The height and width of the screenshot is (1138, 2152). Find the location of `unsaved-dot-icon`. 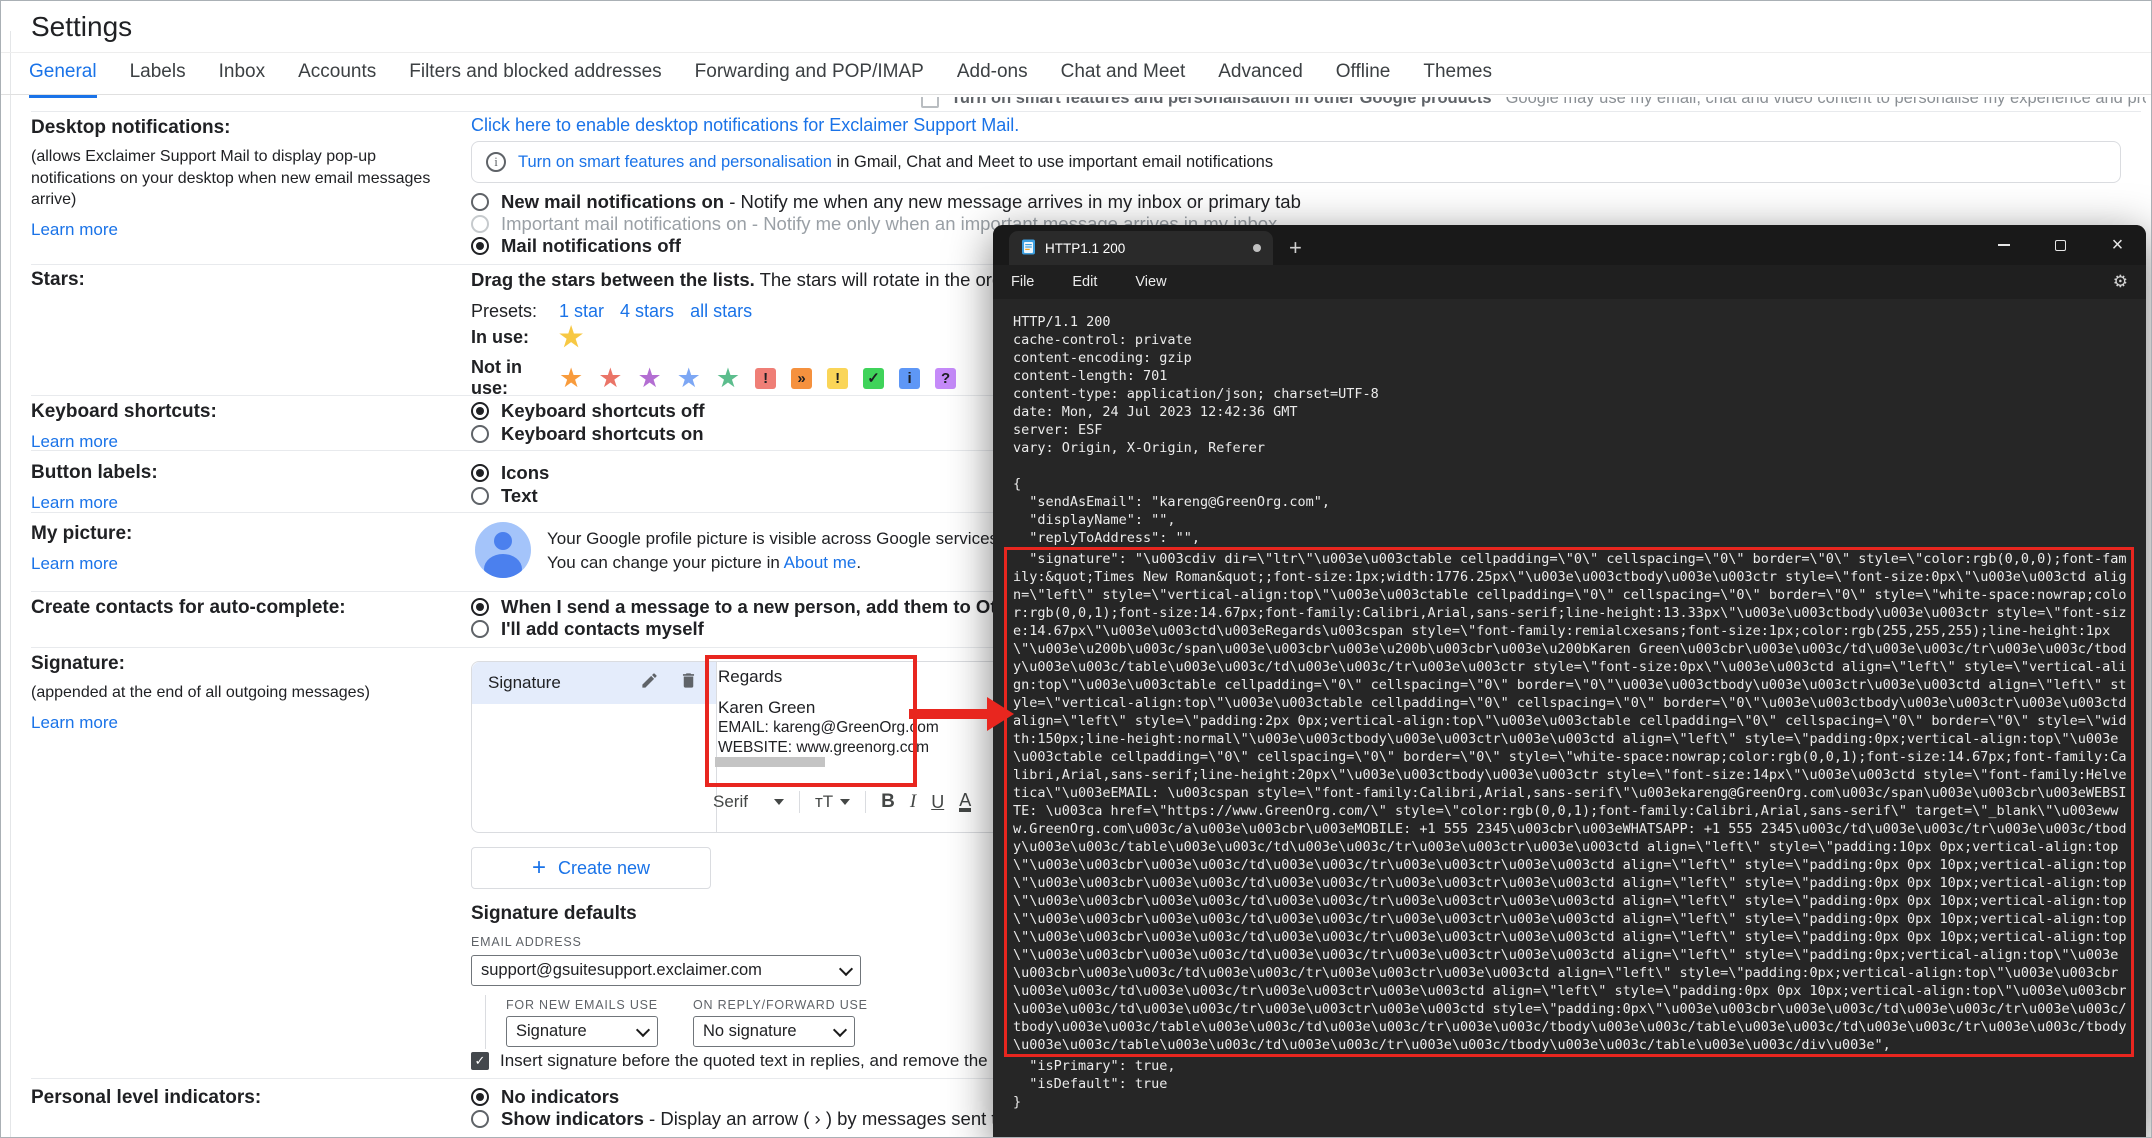

unsaved-dot-icon is located at coordinates (1257, 248).